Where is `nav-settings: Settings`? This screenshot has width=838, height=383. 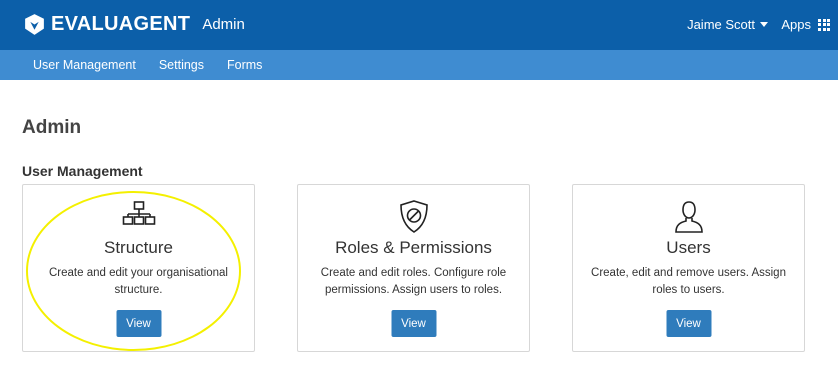
nav-settings: Settings is located at coordinates (181, 65).